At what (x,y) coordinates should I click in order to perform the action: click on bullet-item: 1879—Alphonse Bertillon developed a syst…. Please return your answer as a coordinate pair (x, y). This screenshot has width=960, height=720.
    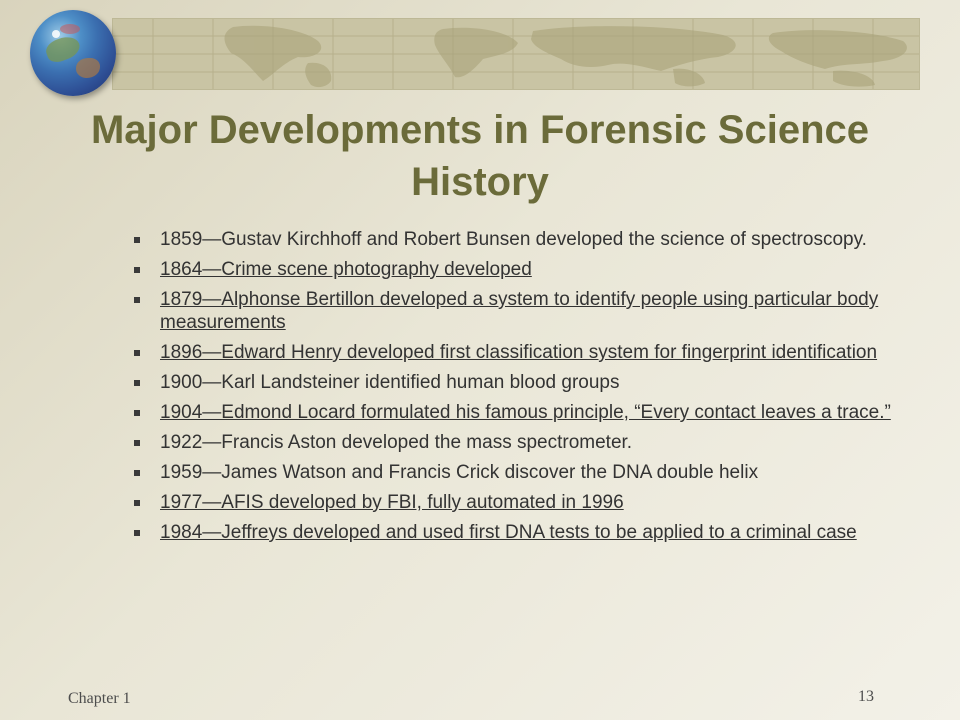
    Looking at the image, I should click on (513, 311).